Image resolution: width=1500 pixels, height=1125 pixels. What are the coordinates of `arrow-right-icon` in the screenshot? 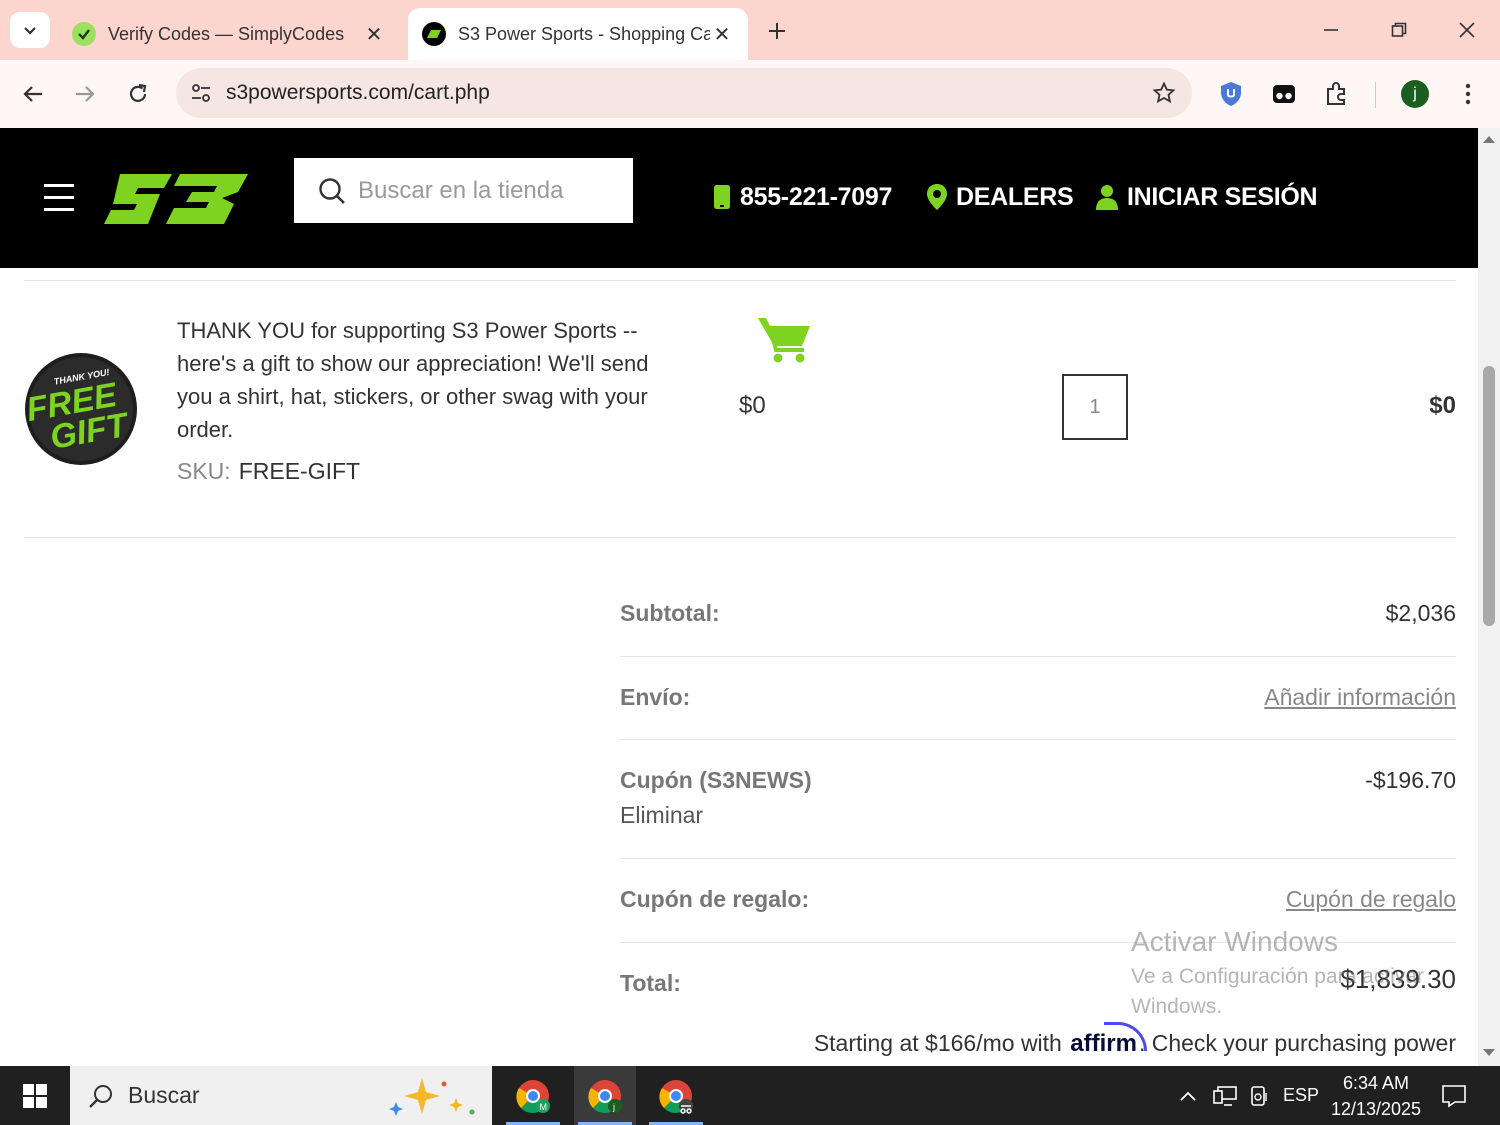 It's located at (85, 94).